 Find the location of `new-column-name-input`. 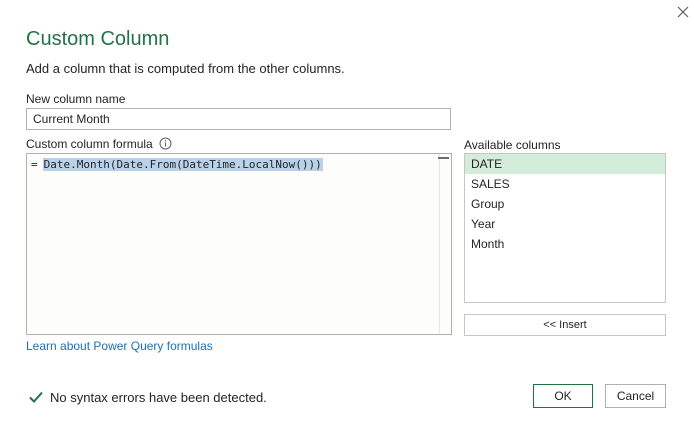

new-column-name-input is located at coordinates (238, 119).